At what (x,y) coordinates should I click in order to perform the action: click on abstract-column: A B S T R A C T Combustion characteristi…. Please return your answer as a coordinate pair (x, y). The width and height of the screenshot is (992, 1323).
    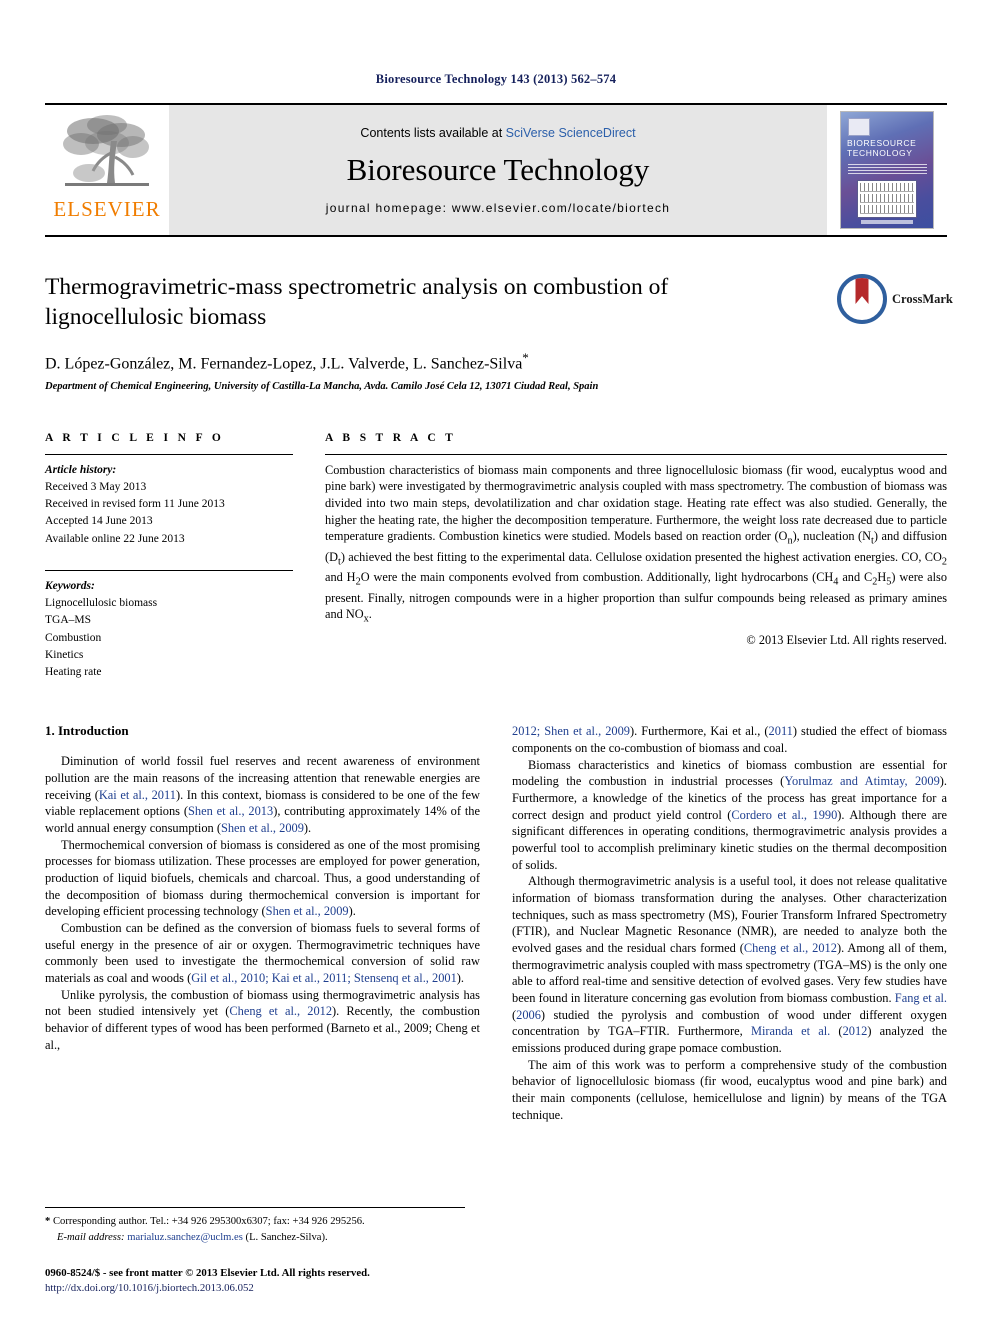
    Looking at the image, I should click on (636, 557).